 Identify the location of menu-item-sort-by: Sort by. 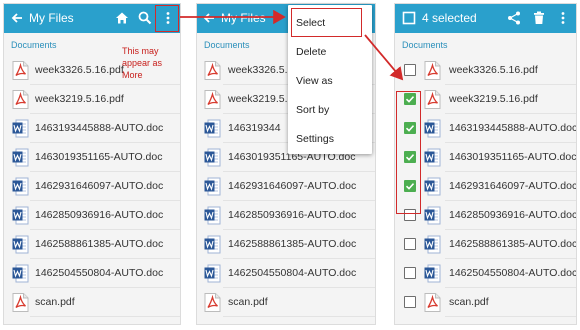
(330, 109).